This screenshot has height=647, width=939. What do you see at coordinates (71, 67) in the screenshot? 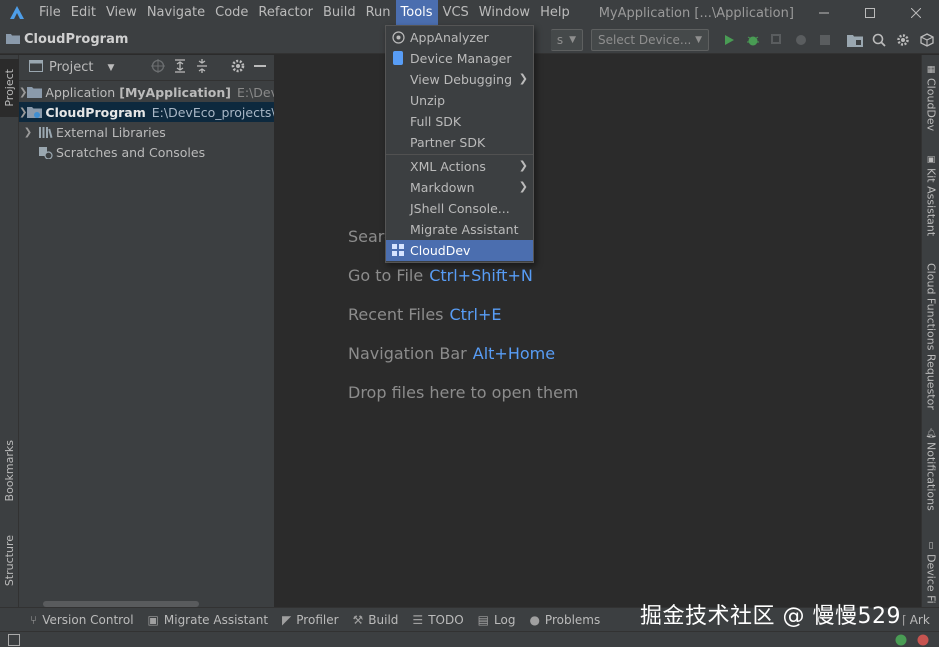
I see `panel-title: Project` at bounding box center [71, 67].